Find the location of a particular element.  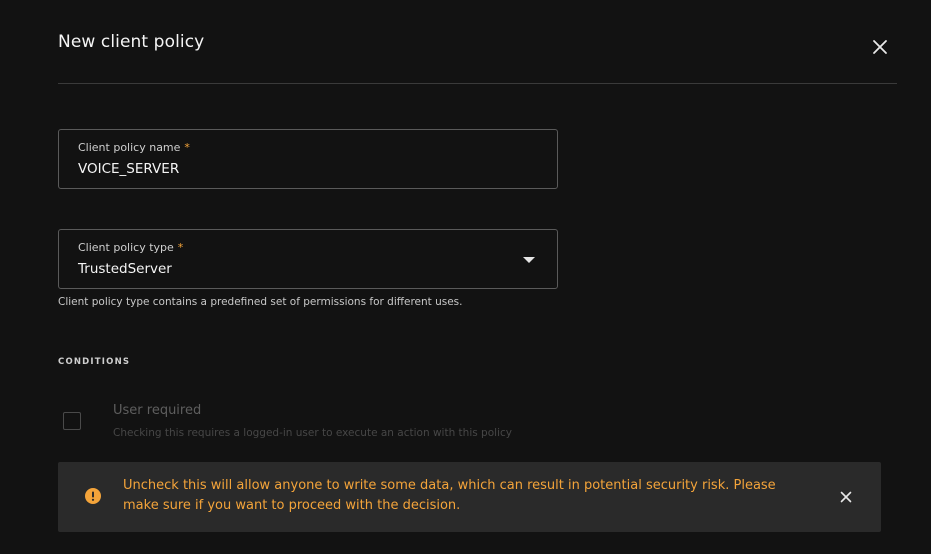

chevron-down-icon is located at coordinates (529, 260).